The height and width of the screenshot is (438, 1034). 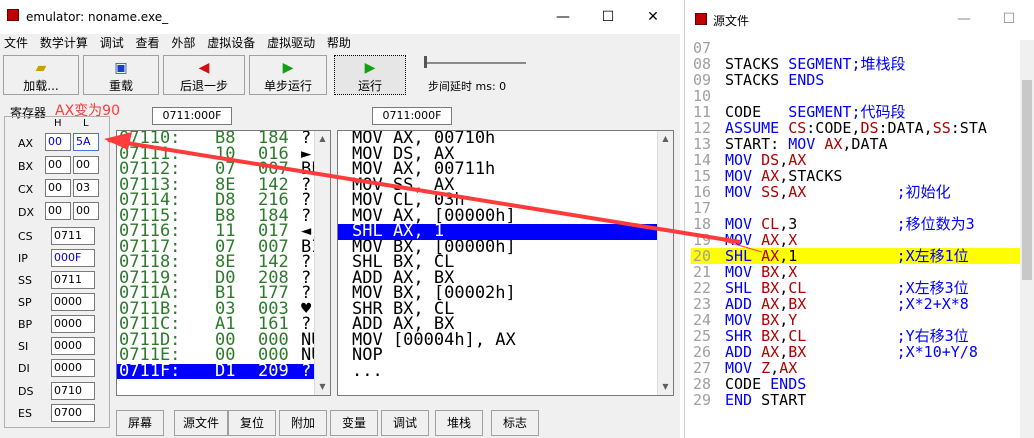 I want to click on disasm-row: NOP, so click(x=498, y=355).